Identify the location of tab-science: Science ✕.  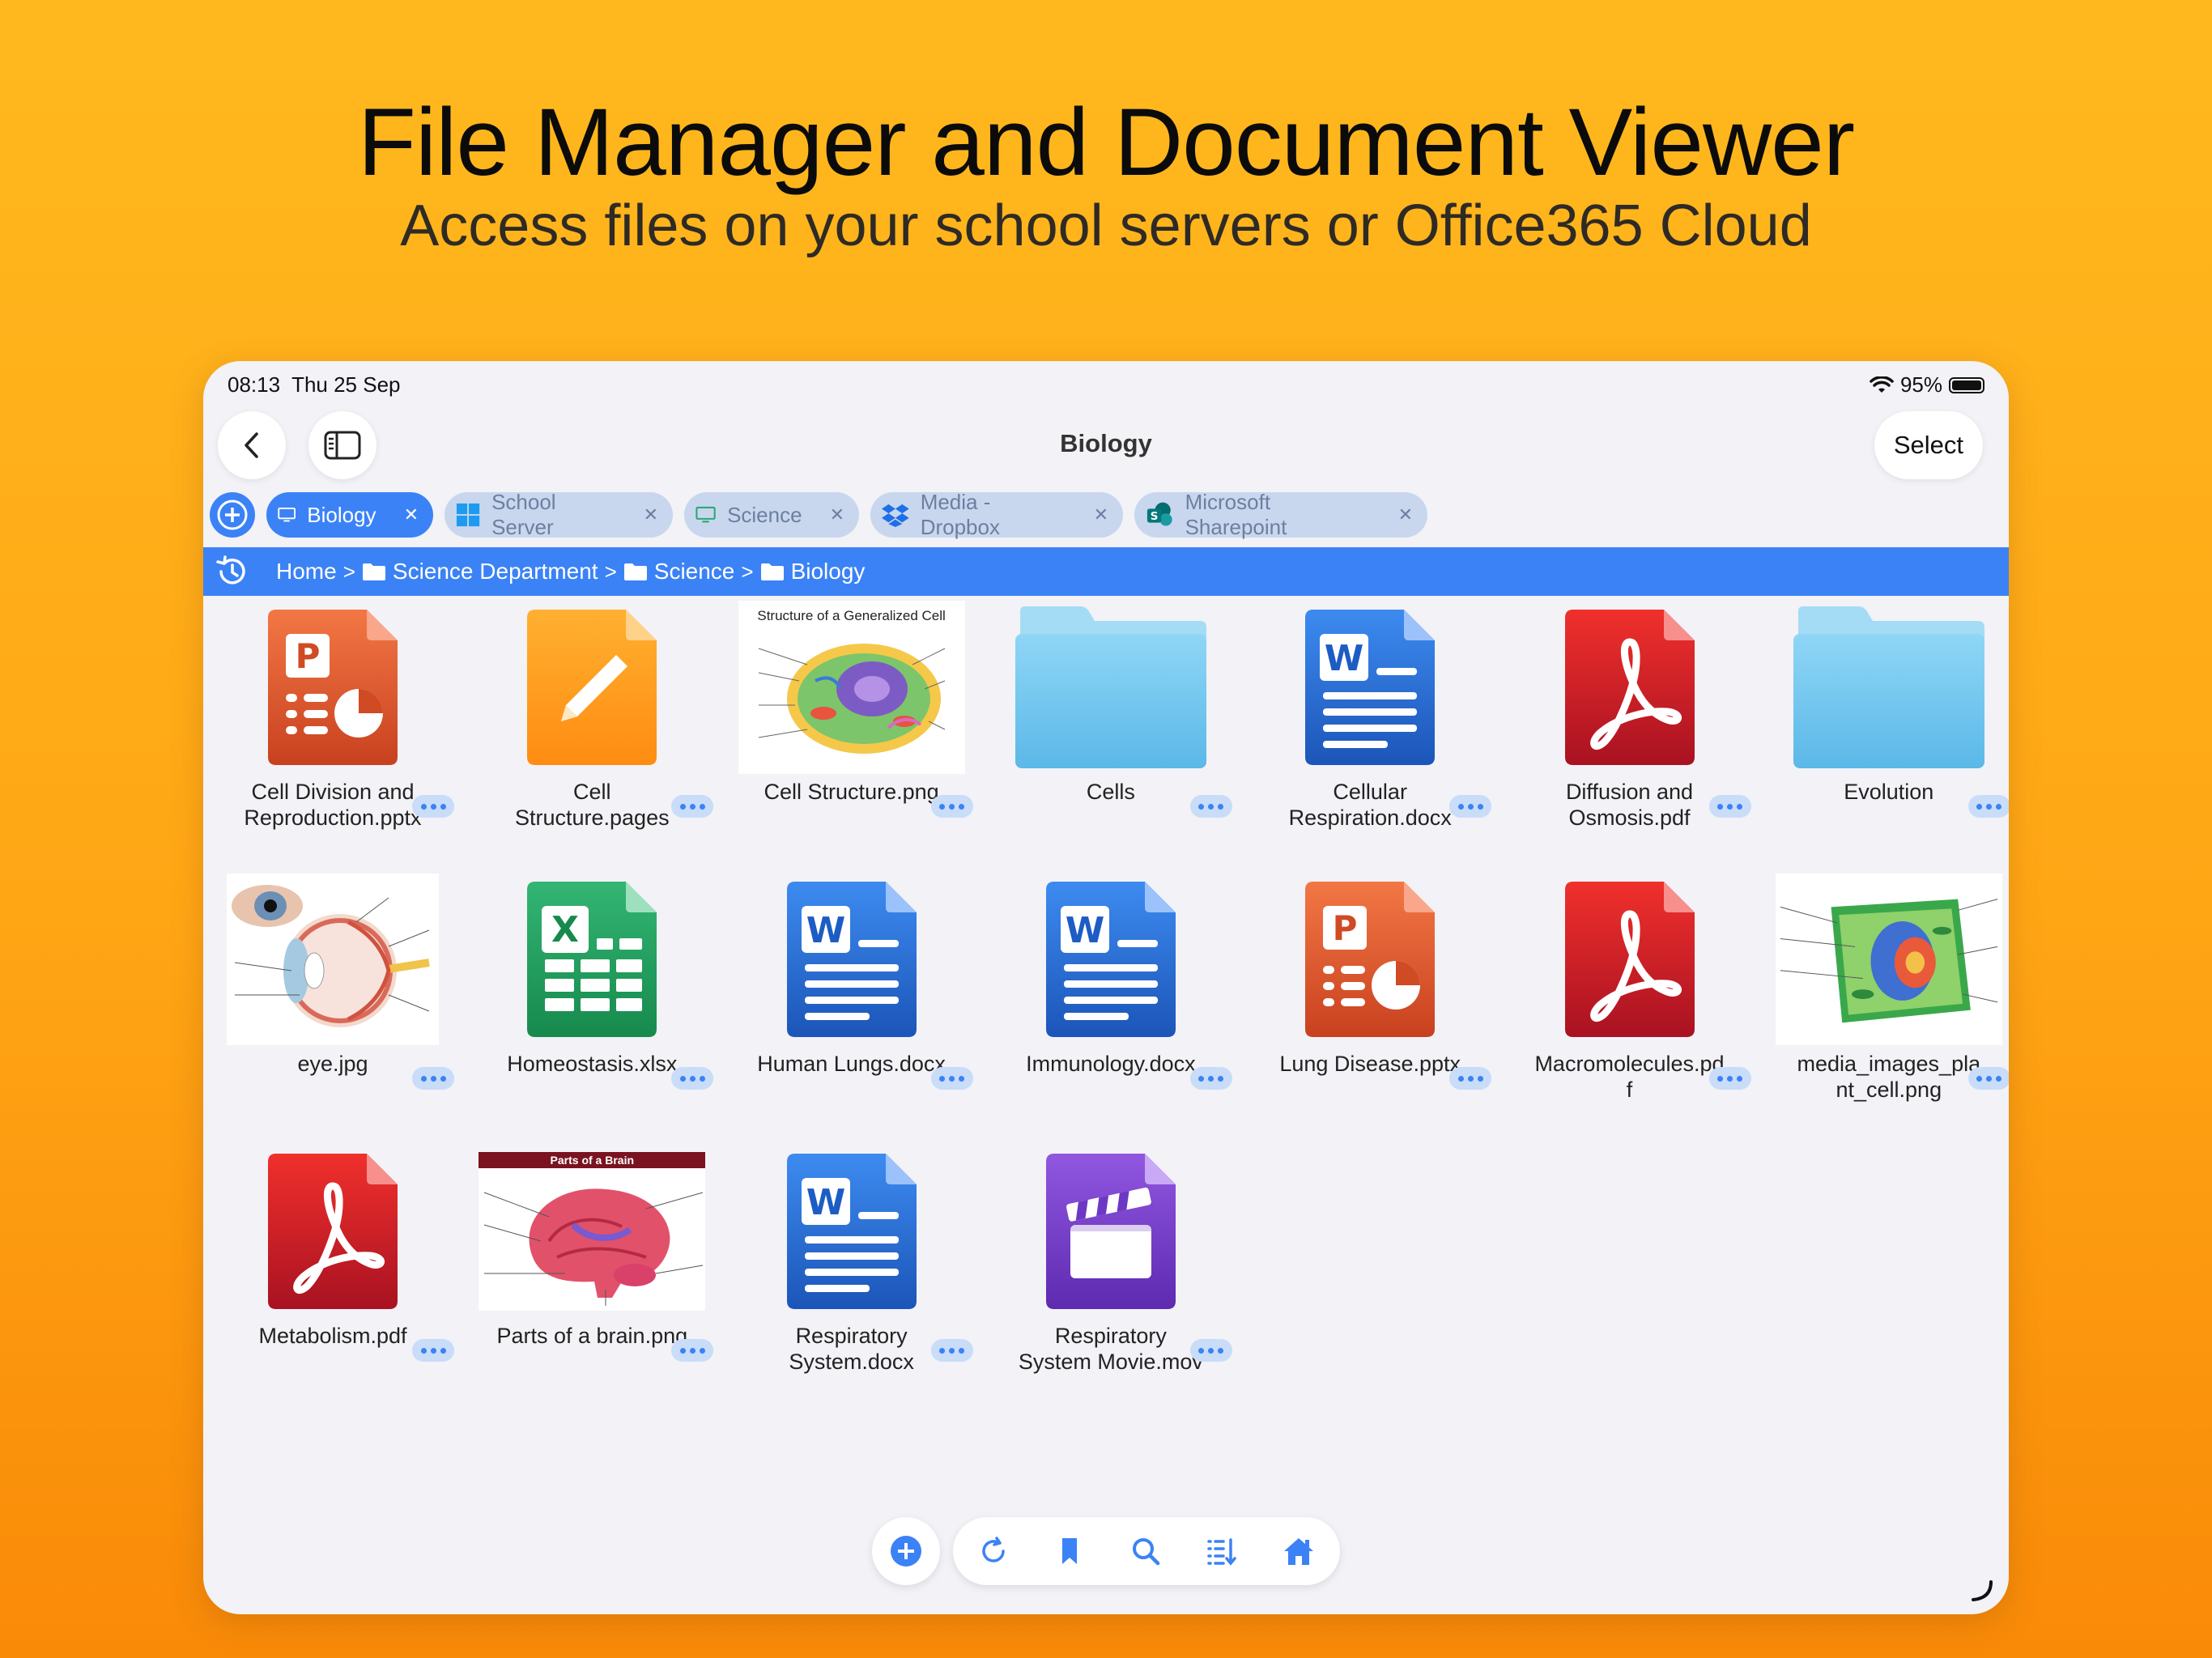
(772, 515).